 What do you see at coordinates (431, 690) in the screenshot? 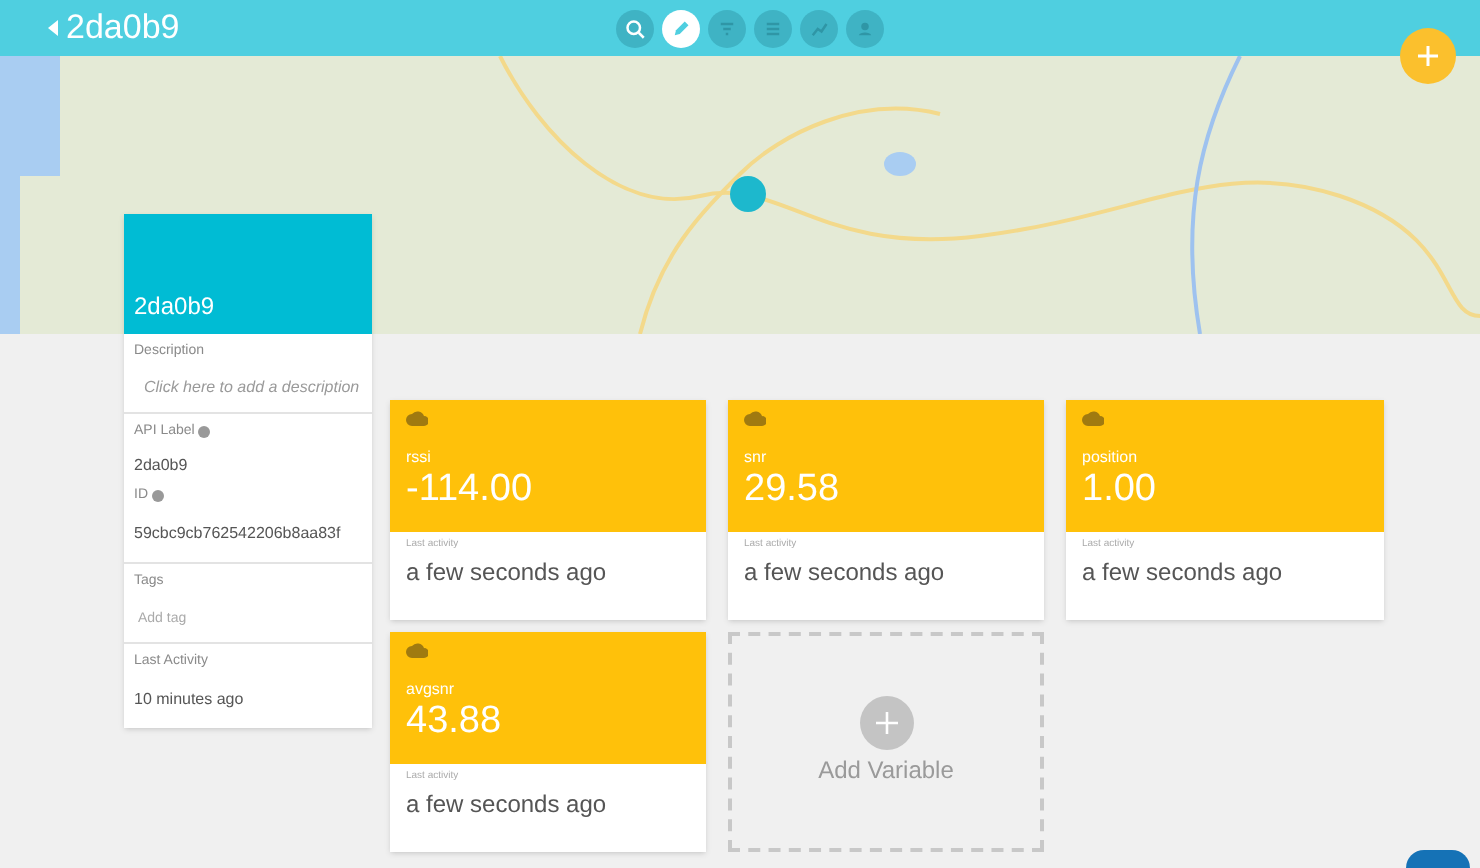
I see `variable-name: avgsnr` at bounding box center [431, 690].